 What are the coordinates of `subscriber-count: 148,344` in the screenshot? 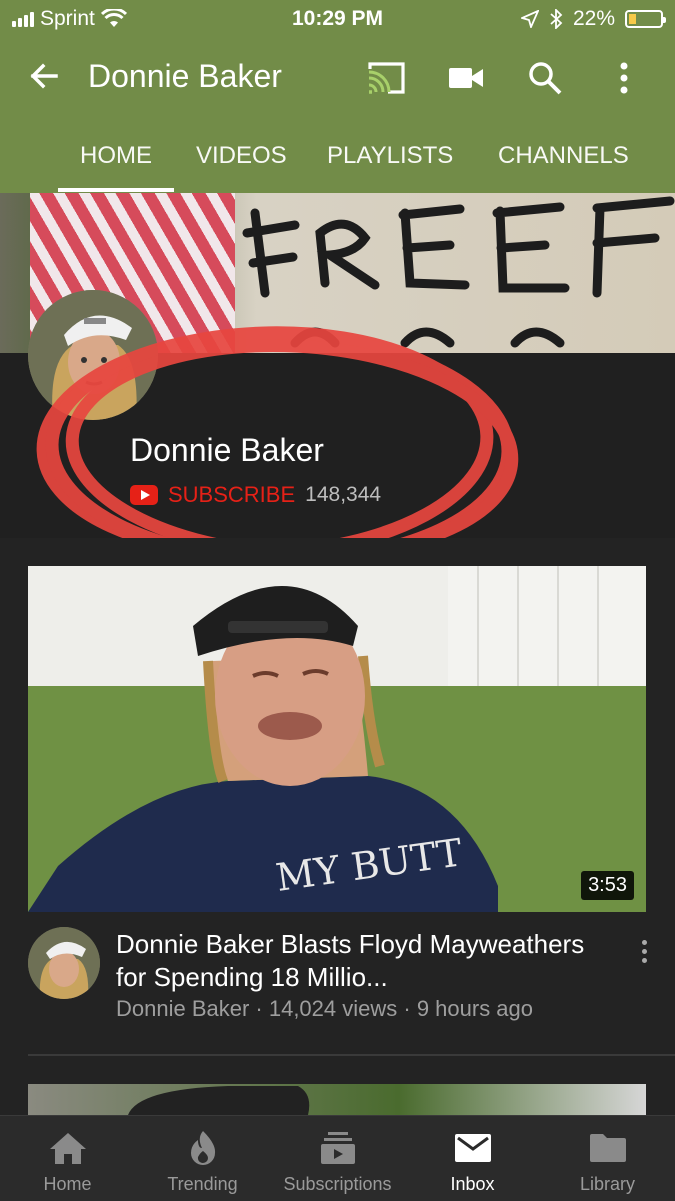 It's located at (343, 494).